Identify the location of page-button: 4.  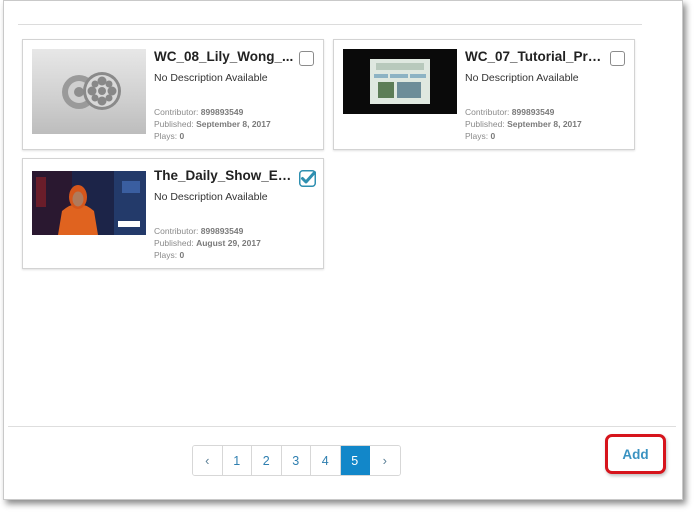
(326, 460).